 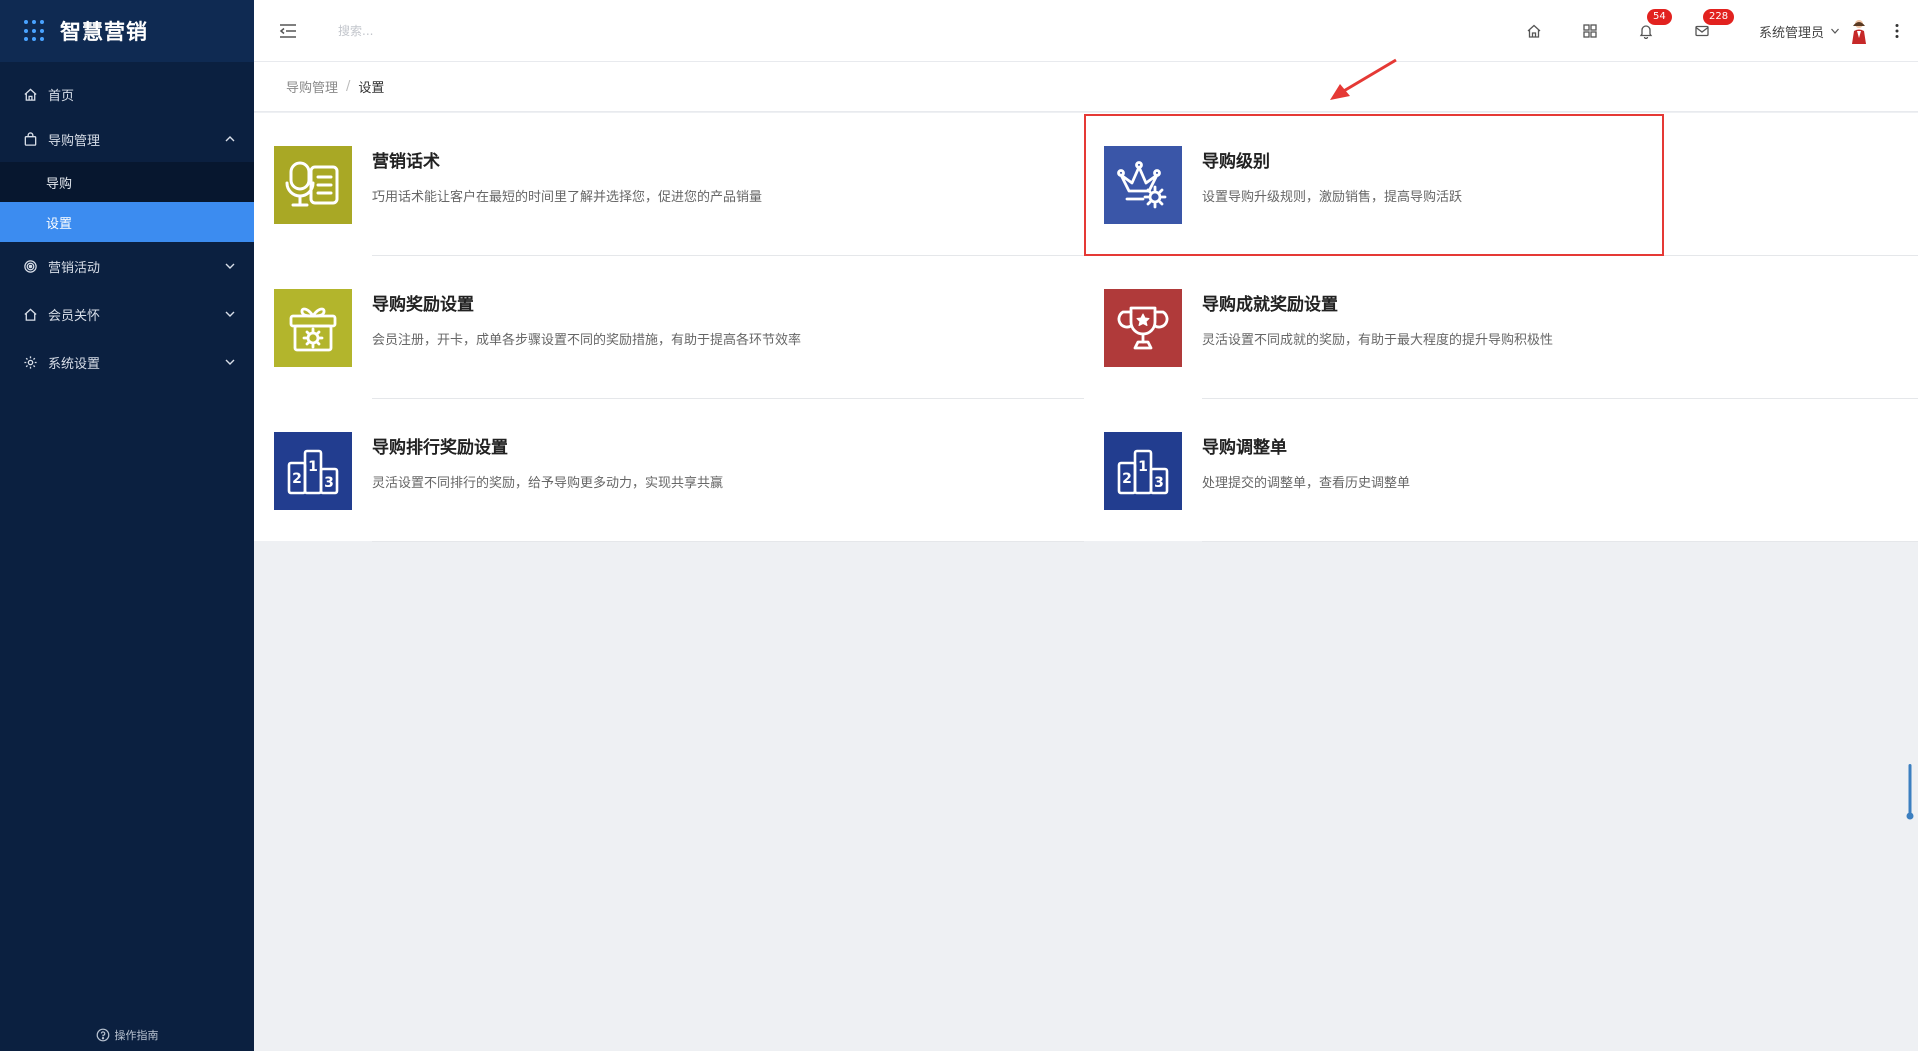 I want to click on search-input, so click(x=488, y=30).